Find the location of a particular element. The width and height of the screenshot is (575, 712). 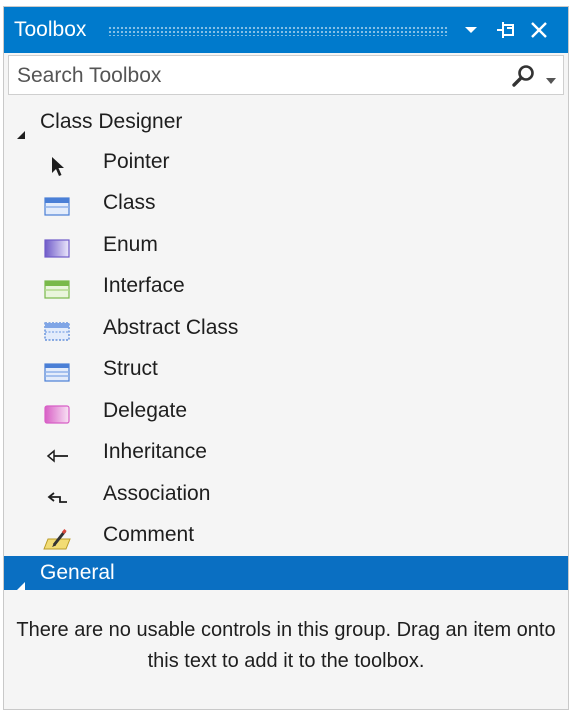

toolbox-item-struct: Struct is located at coordinates (286, 369).